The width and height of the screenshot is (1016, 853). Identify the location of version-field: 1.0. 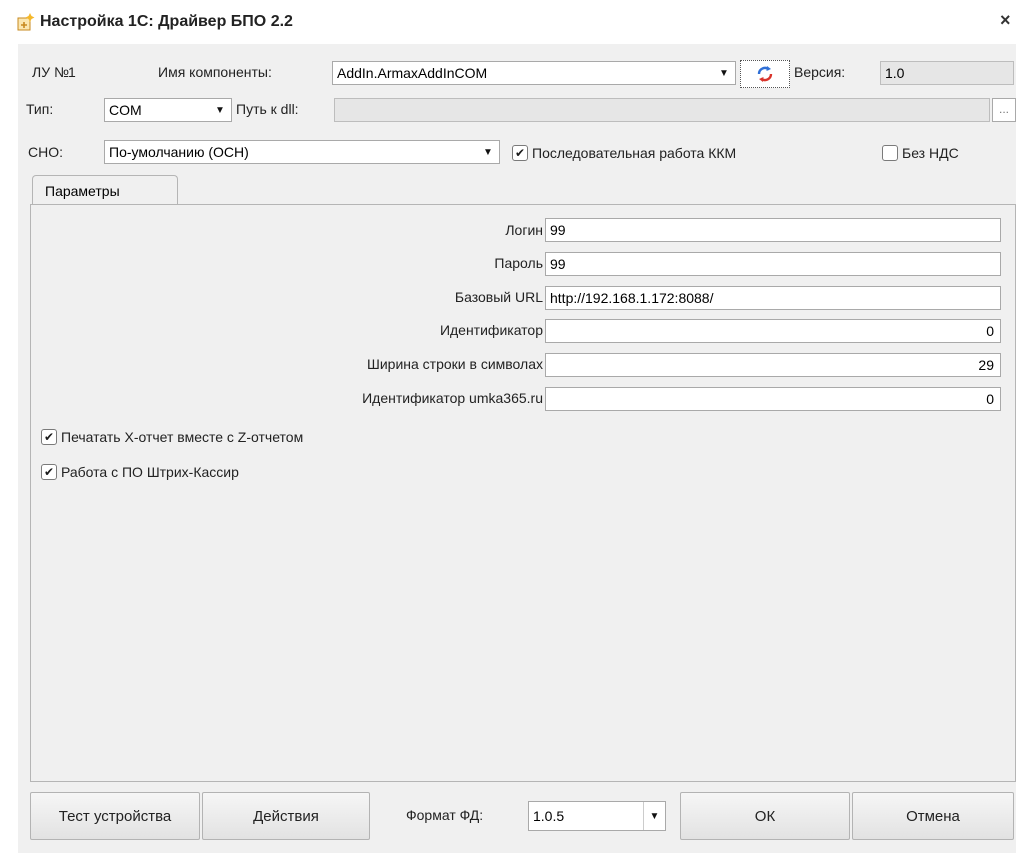
(947, 73).